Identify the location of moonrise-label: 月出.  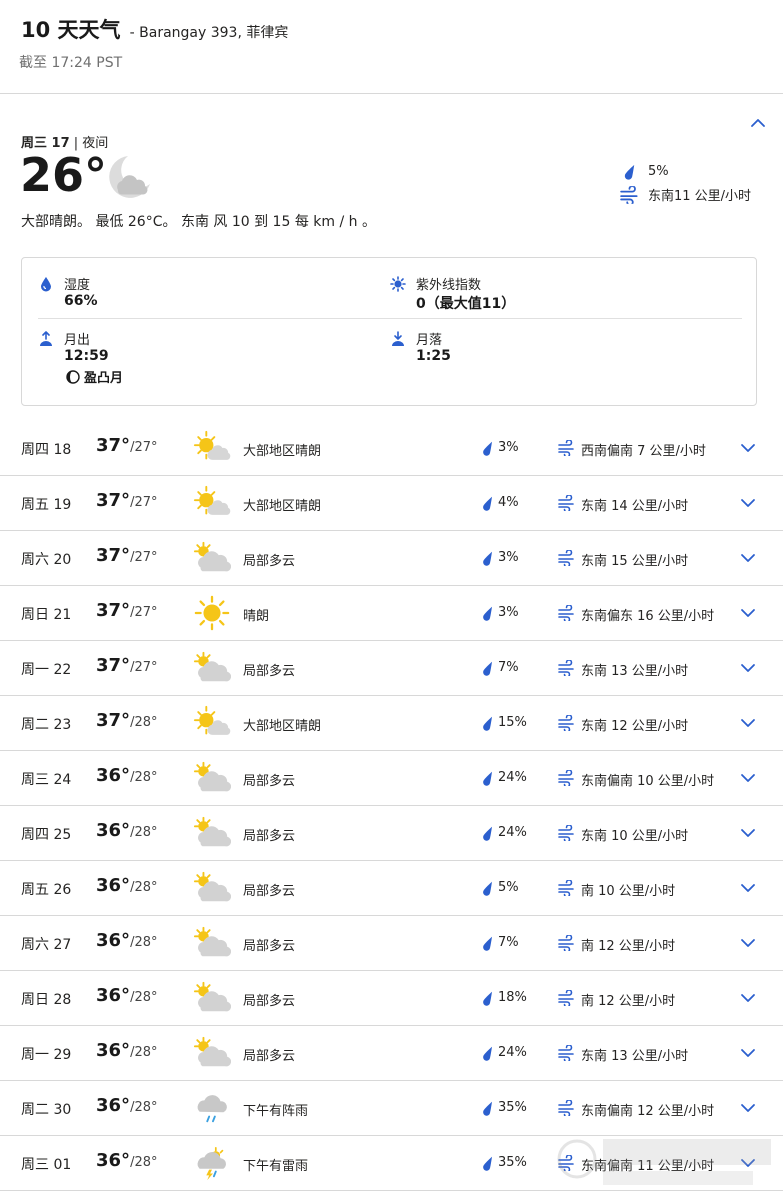
(77, 340).